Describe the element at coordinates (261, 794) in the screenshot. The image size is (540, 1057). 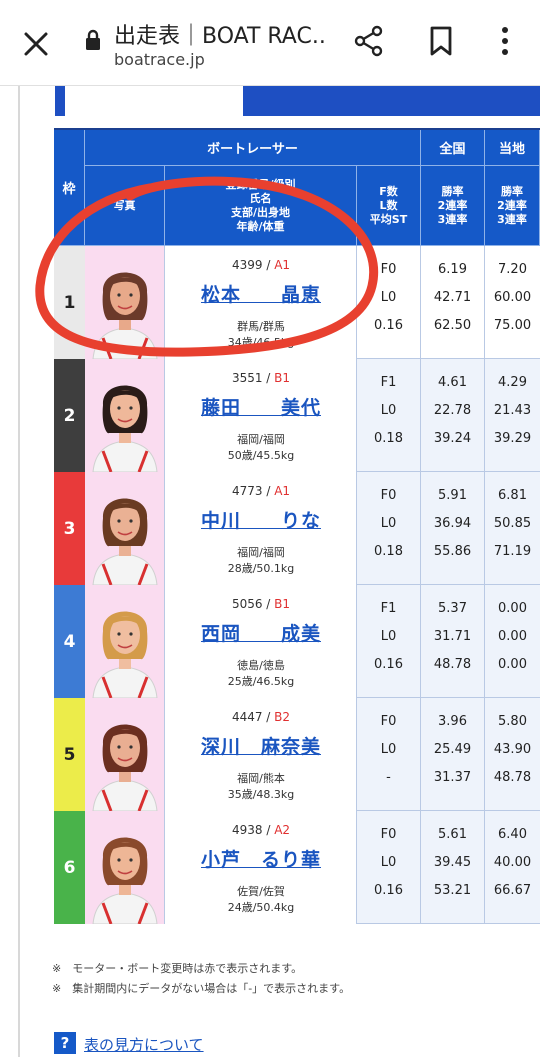
I see `racer-age-weight: 35歳/48.3kg` at that location.